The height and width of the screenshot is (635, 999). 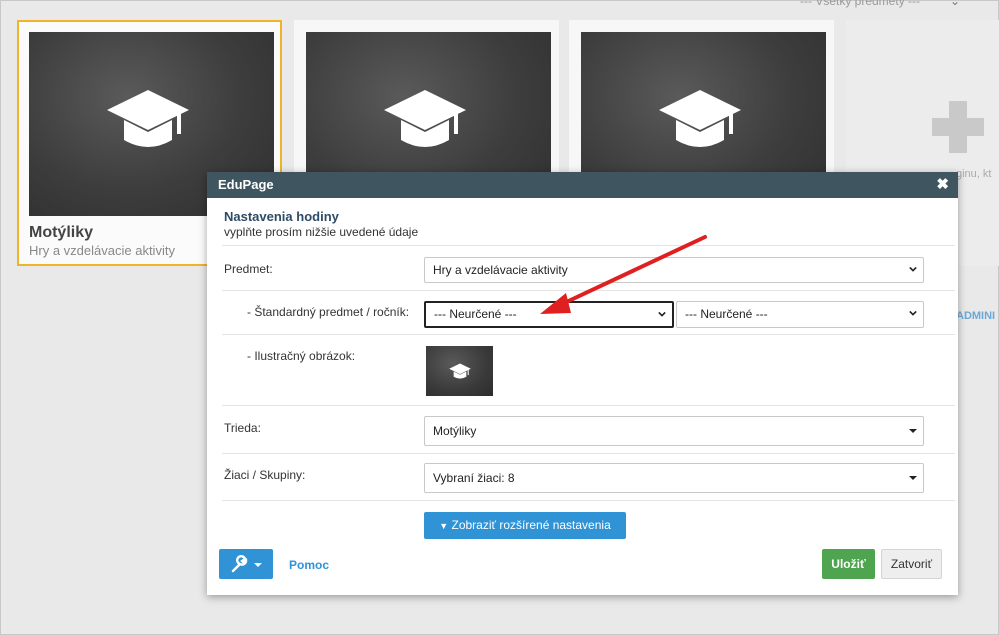 What do you see at coordinates (674, 478) in the screenshot?
I see `students-select: Vybraní žiaci: 8` at bounding box center [674, 478].